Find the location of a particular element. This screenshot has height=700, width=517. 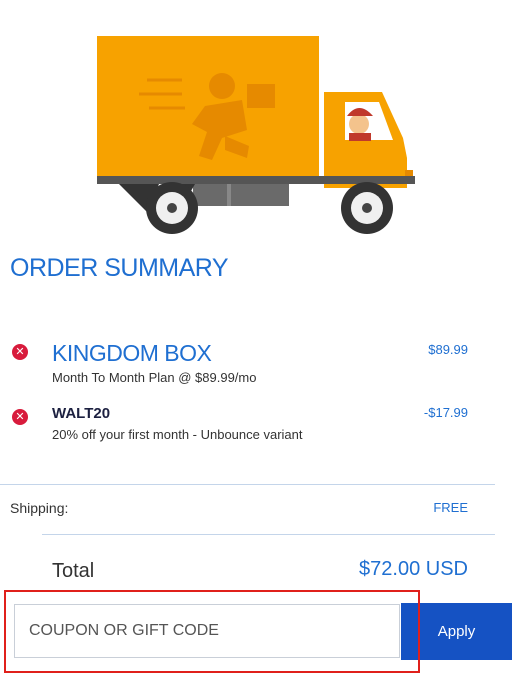

order-summary-title: ORDER SUMMARY is located at coordinates (119, 268).